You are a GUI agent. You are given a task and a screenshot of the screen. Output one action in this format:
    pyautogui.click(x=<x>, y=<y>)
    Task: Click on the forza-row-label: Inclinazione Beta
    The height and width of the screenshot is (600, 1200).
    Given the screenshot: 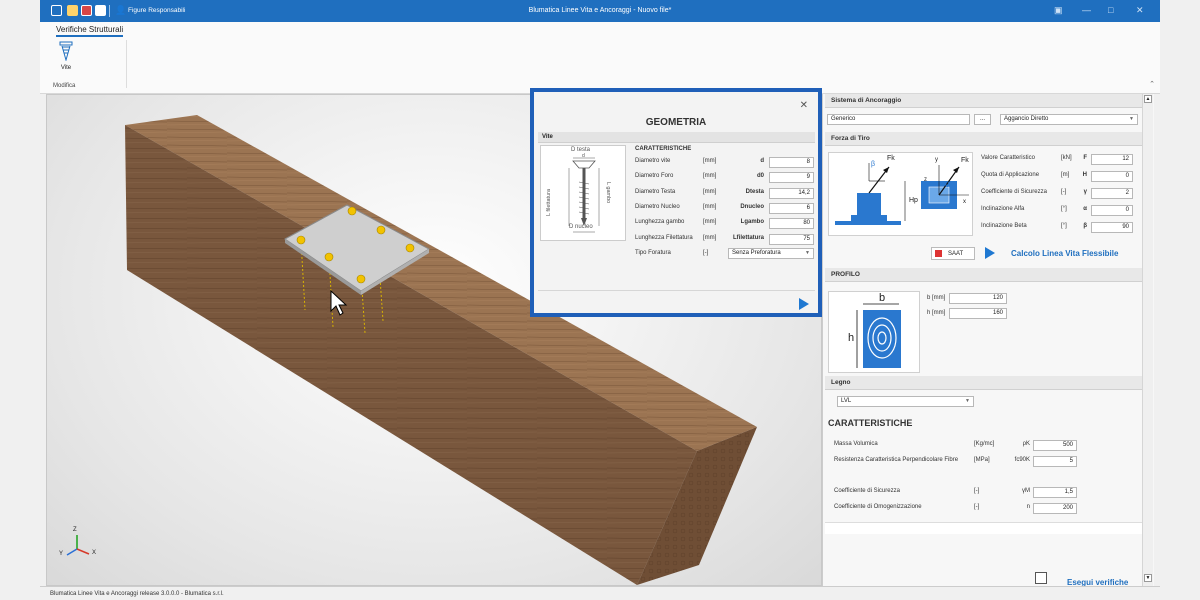 What is the action you would take?
    pyautogui.click(x=1004, y=226)
    